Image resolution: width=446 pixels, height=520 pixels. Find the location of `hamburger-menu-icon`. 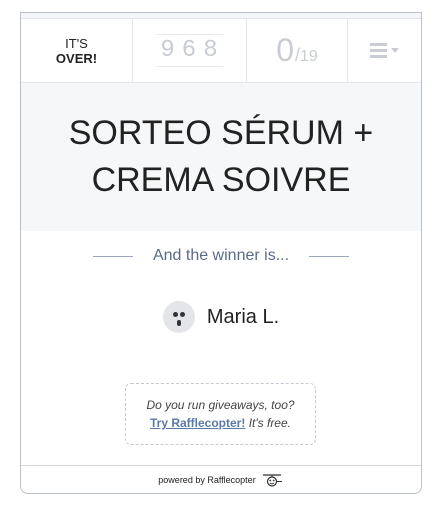

hamburger-menu-icon is located at coordinates (384, 50).